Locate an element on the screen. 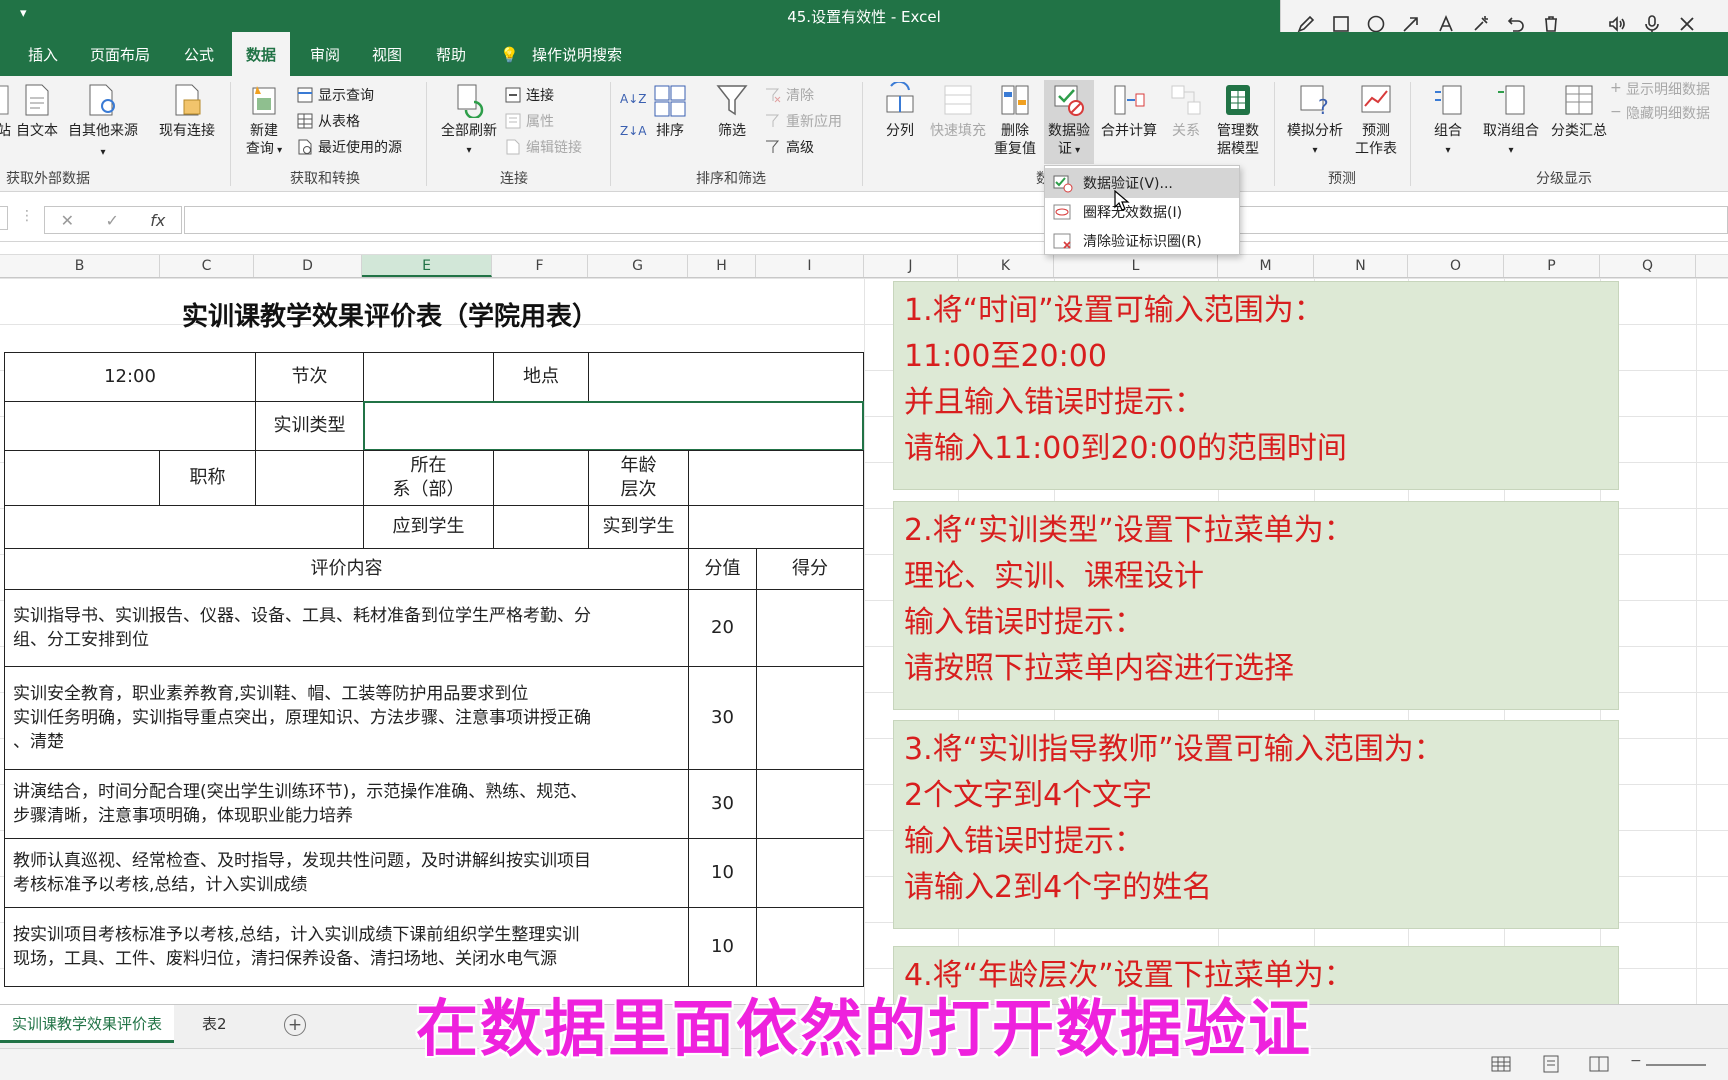  menu-item-circle-invalid: 圈释无效数据(I) is located at coordinates (1142, 212).